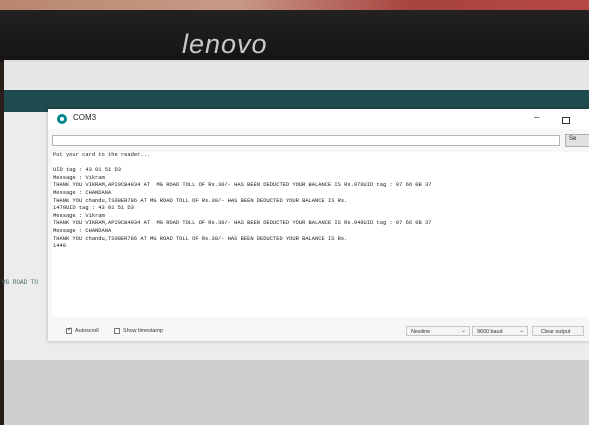 The width and height of the screenshot is (589, 425). I want to click on show-timestamp-checkbox, so click(117, 331).